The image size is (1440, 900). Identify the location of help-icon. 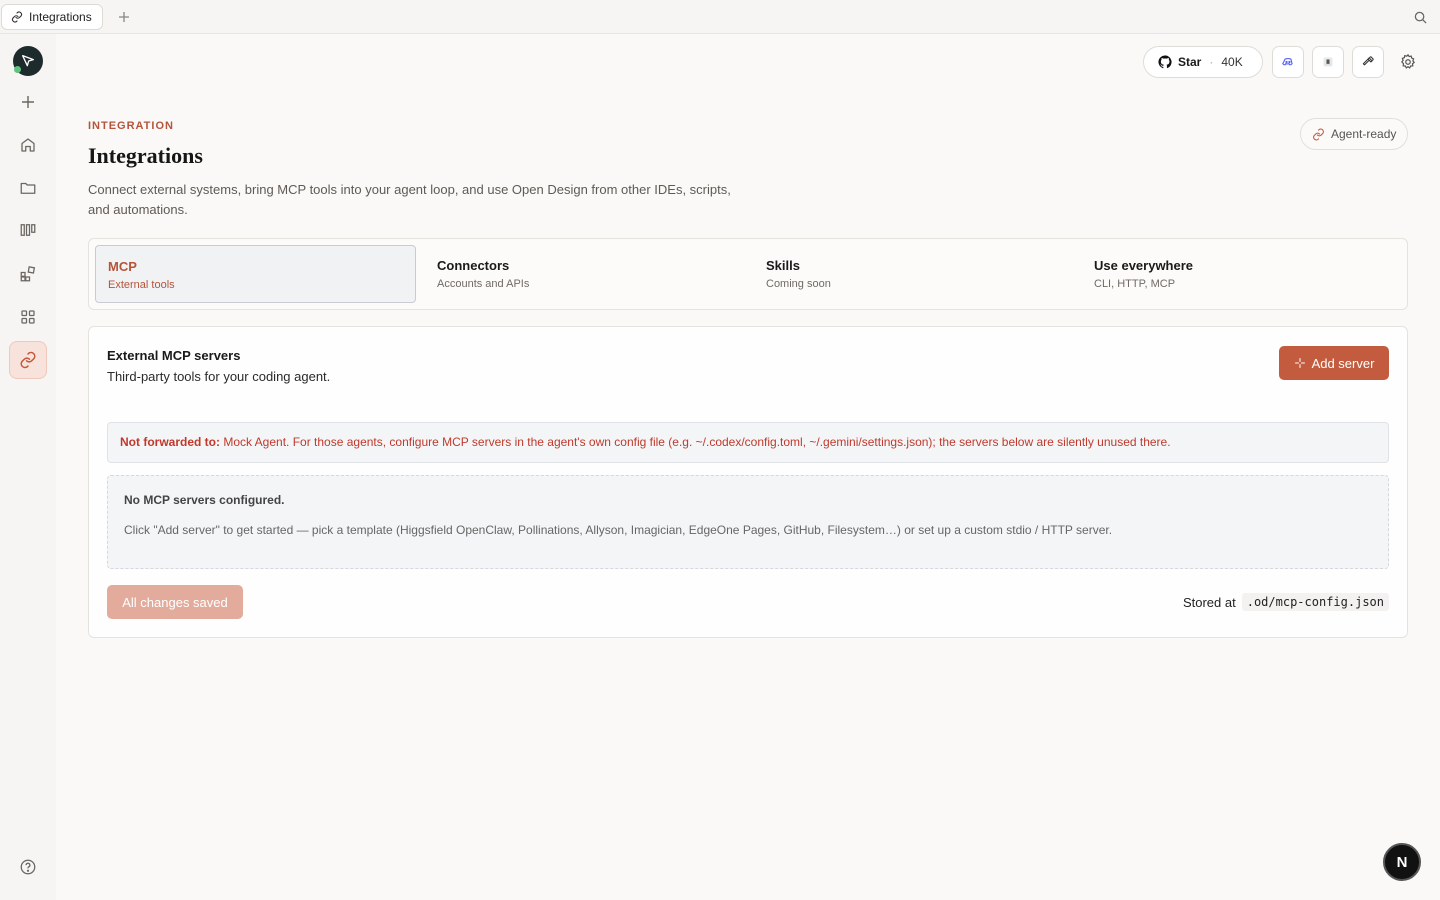
(28, 867).